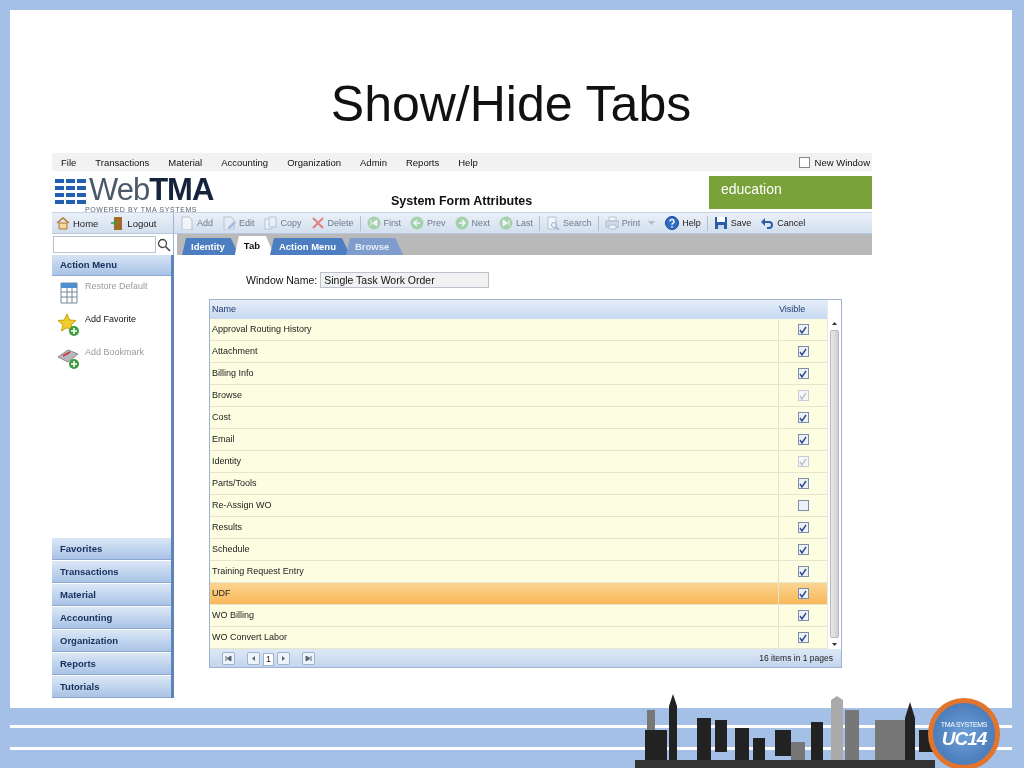 The height and width of the screenshot is (768, 1024). I want to click on table-row: Email, so click(518, 440).